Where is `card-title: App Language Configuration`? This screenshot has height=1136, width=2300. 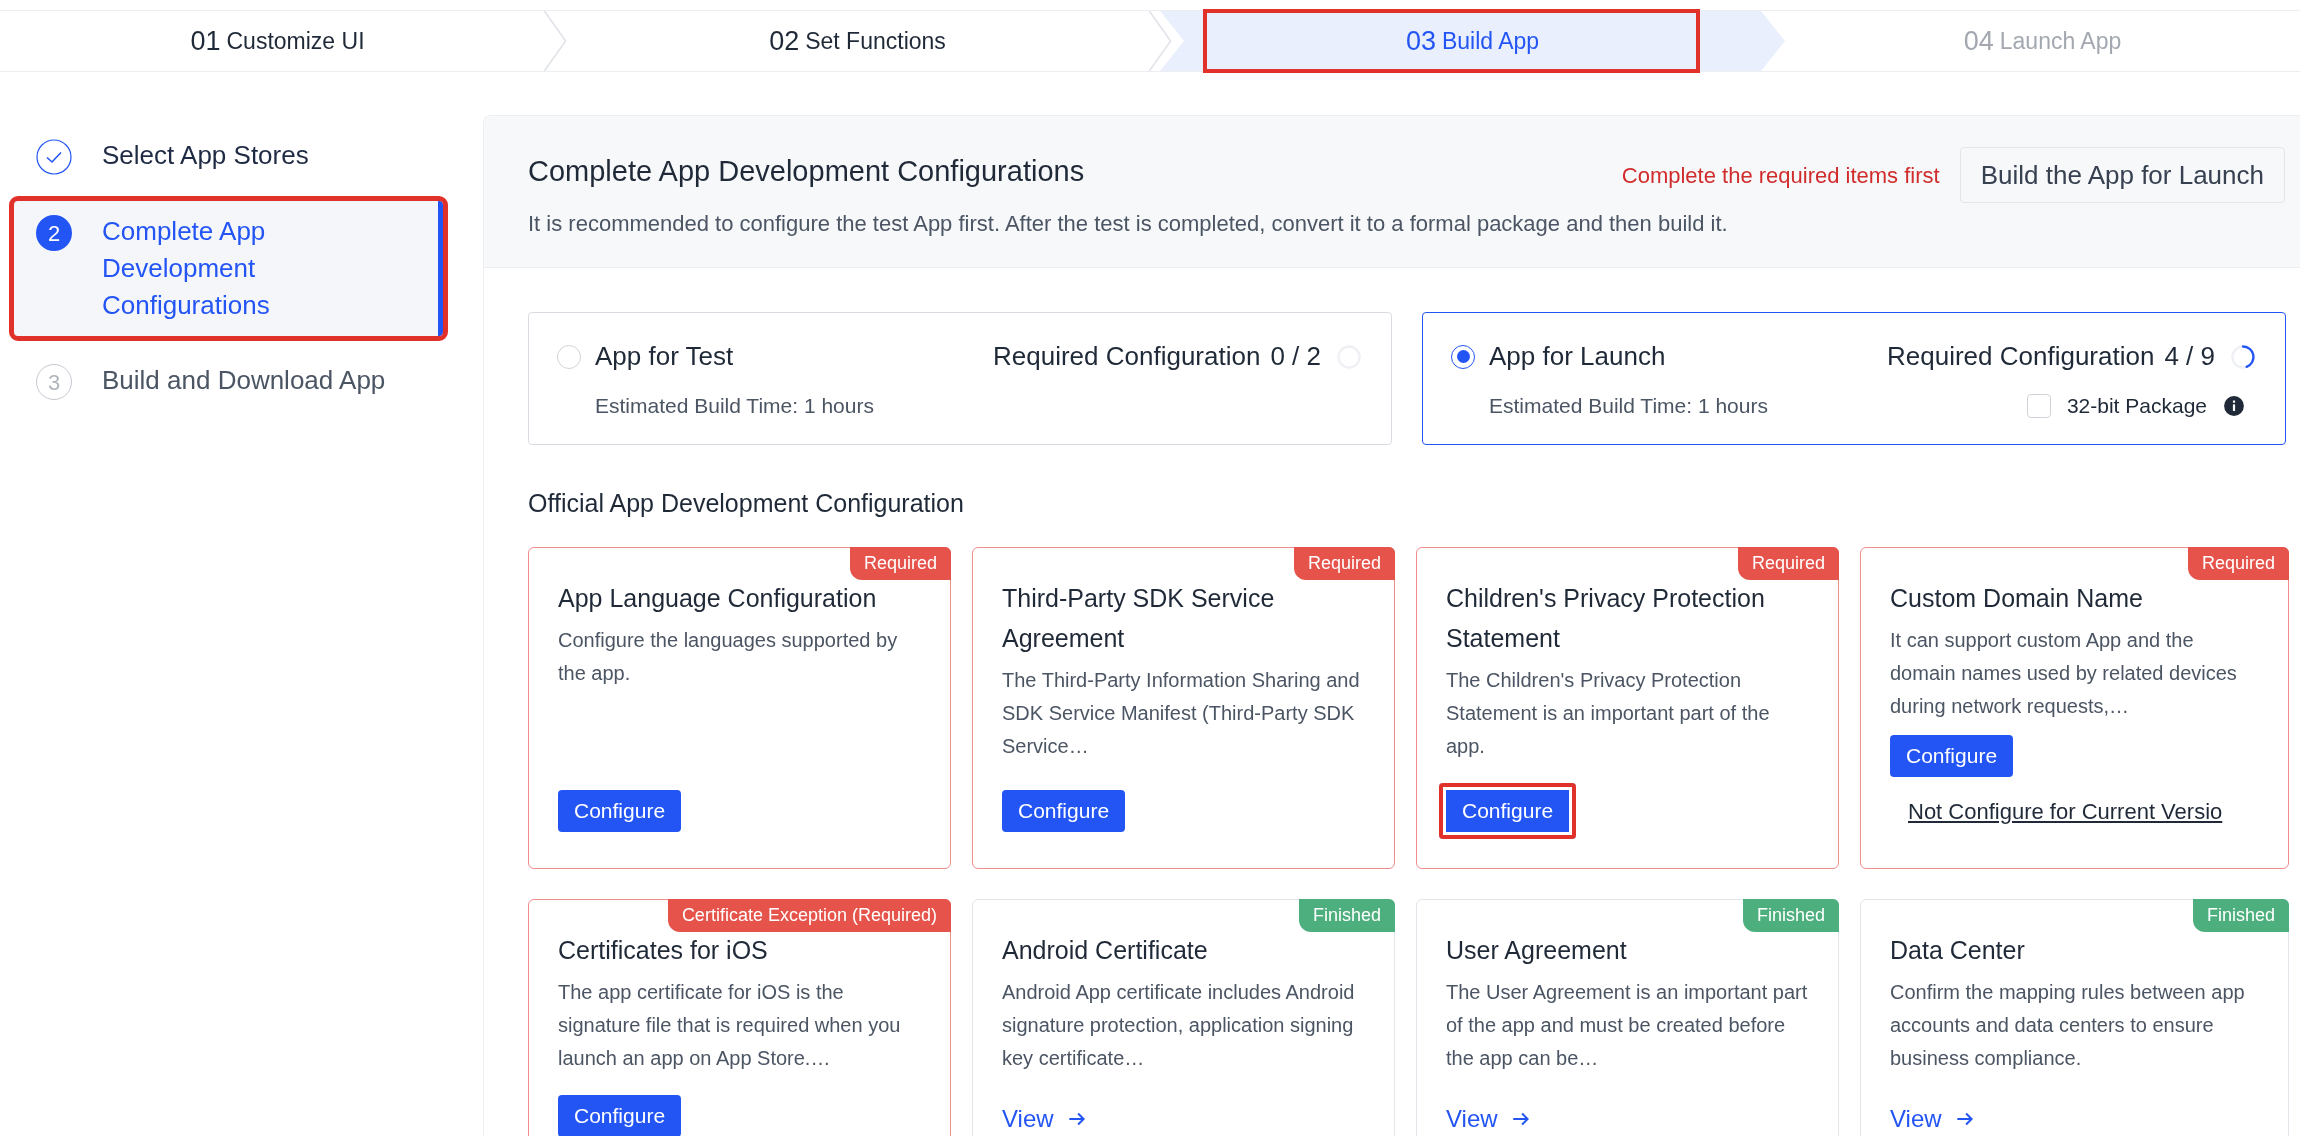 card-title: App Language Configuration is located at coordinates (718, 598).